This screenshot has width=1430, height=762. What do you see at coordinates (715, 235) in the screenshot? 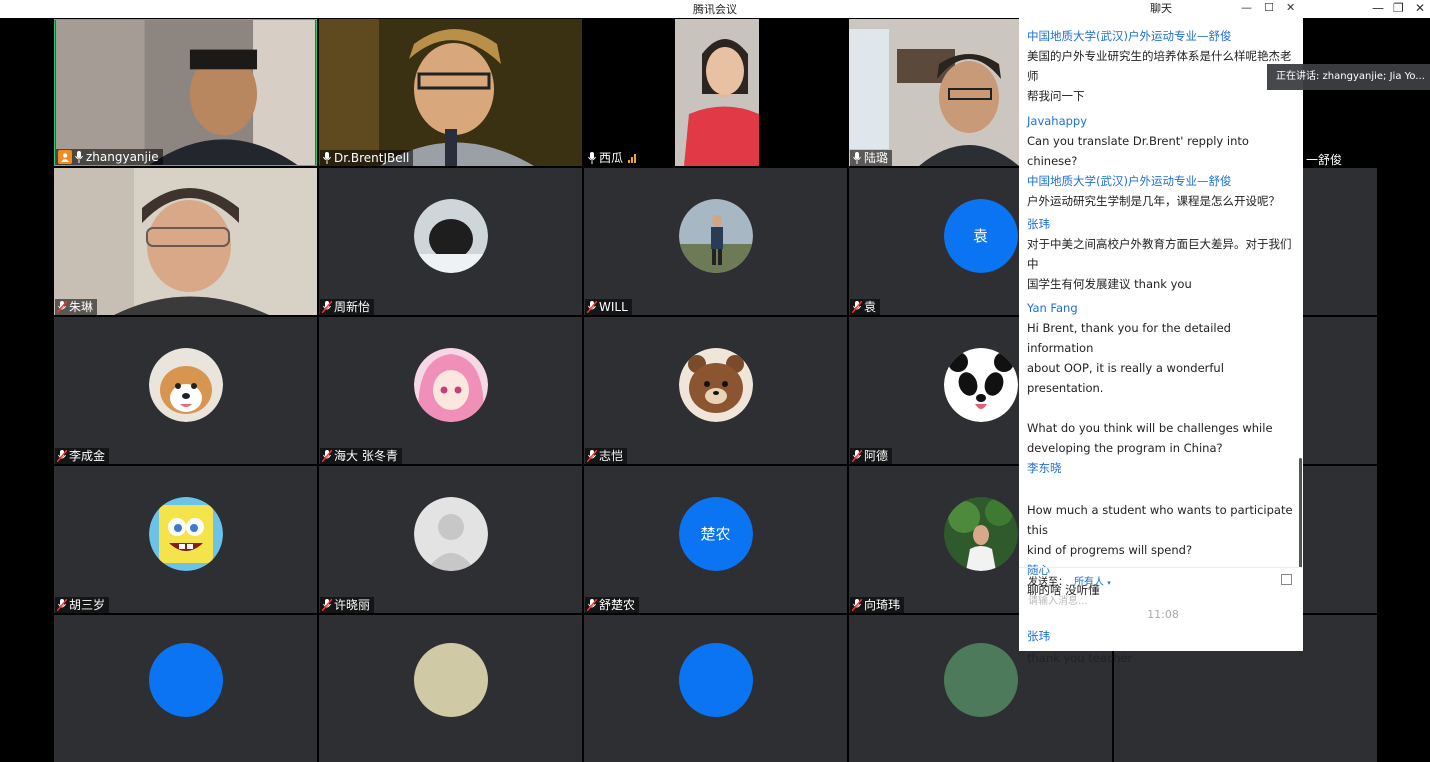
I see `person-outdoors-avatar` at bounding box center [715, 235].